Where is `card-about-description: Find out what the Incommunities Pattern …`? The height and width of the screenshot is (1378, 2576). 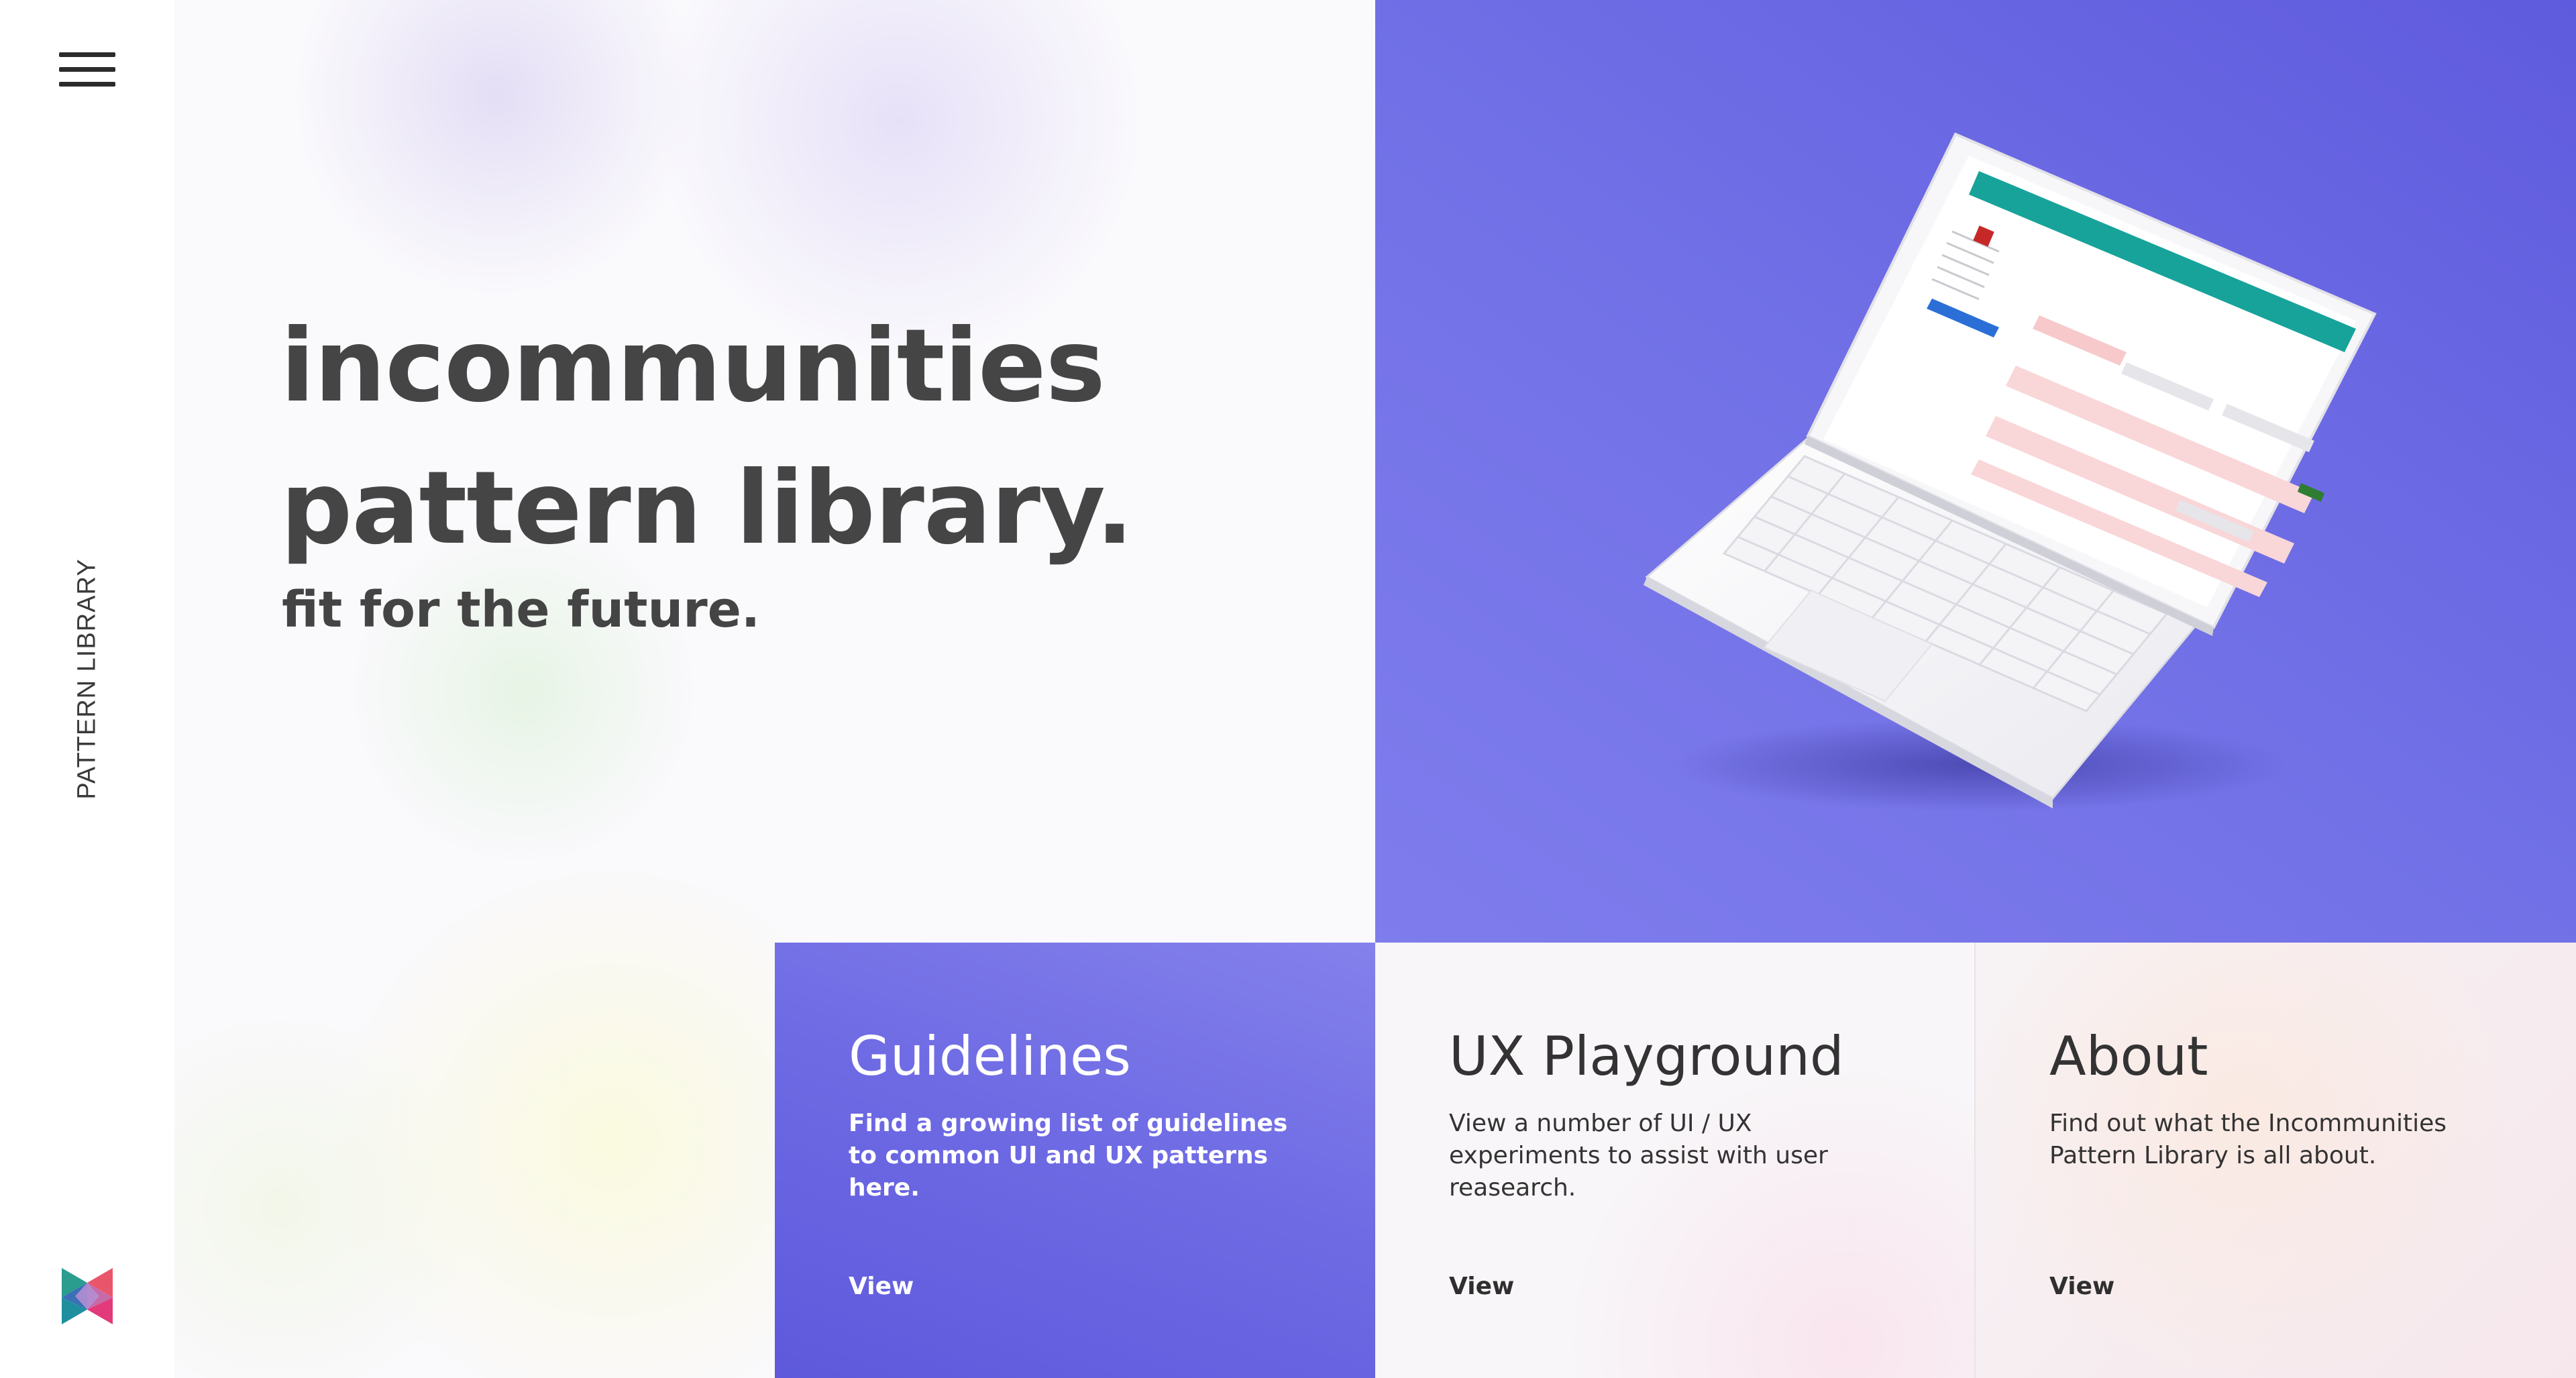 card-about-description: Find out what the Incommunities Pattern … is located at coordinates (2248, 1139).